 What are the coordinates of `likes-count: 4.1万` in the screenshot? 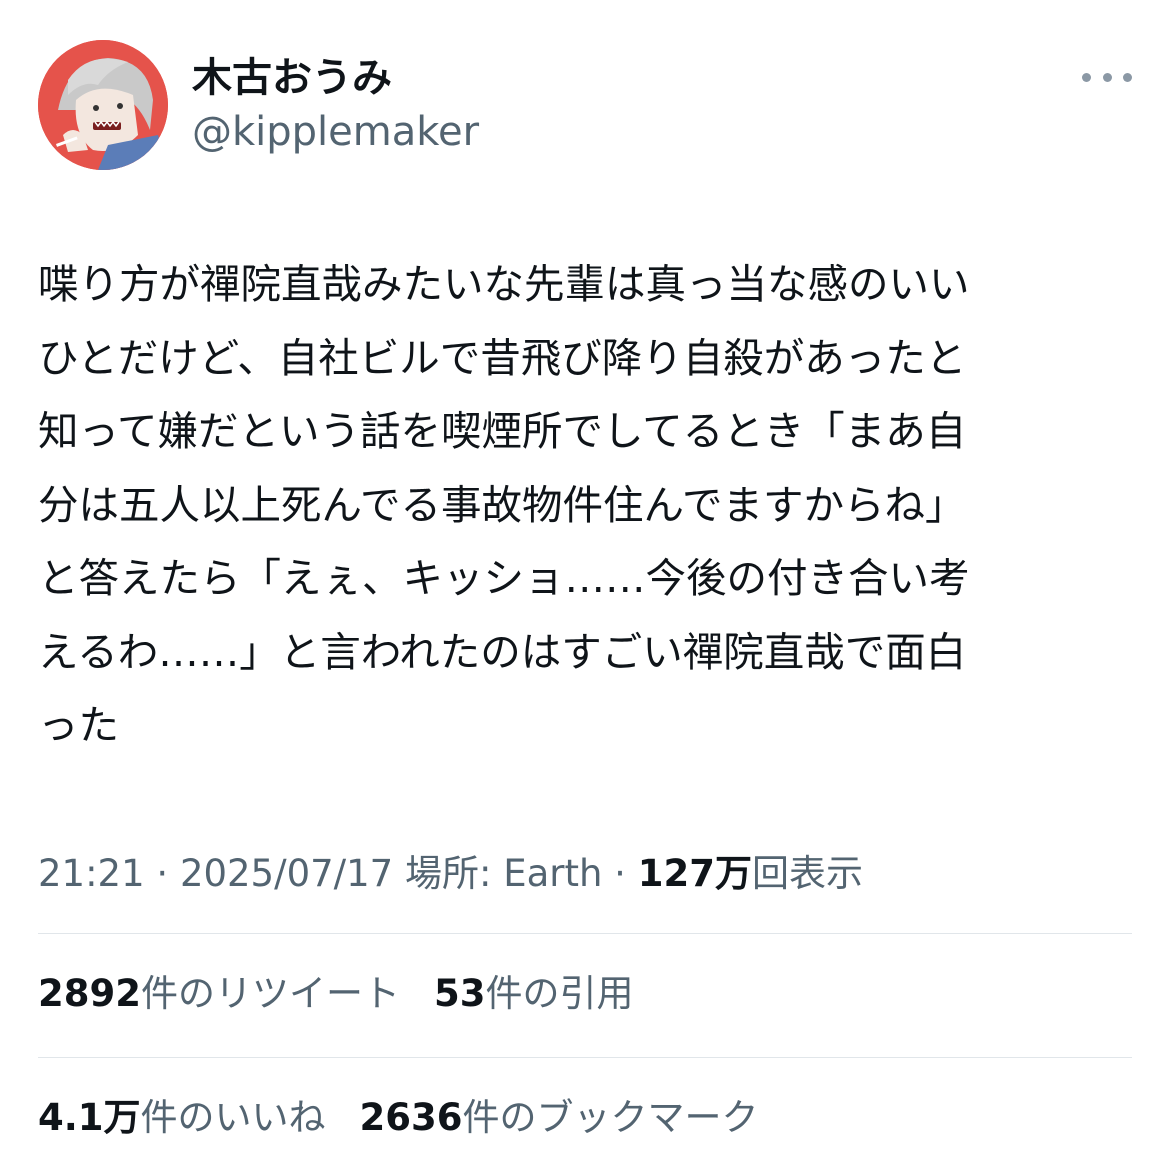 It's located at (89, 1117).